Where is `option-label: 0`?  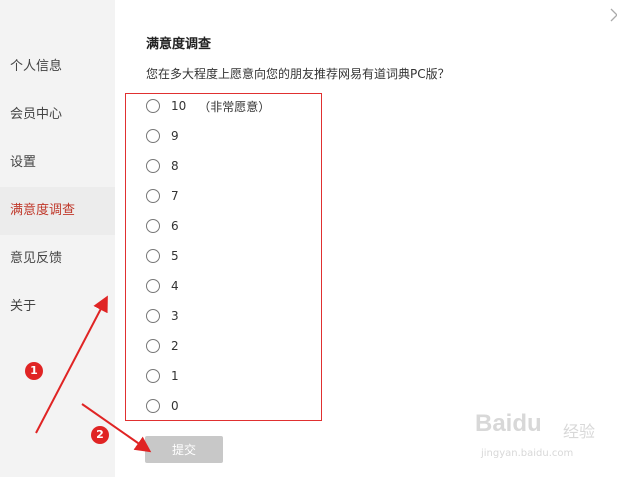 option-label: 0 is located at coordinates (175, 406).